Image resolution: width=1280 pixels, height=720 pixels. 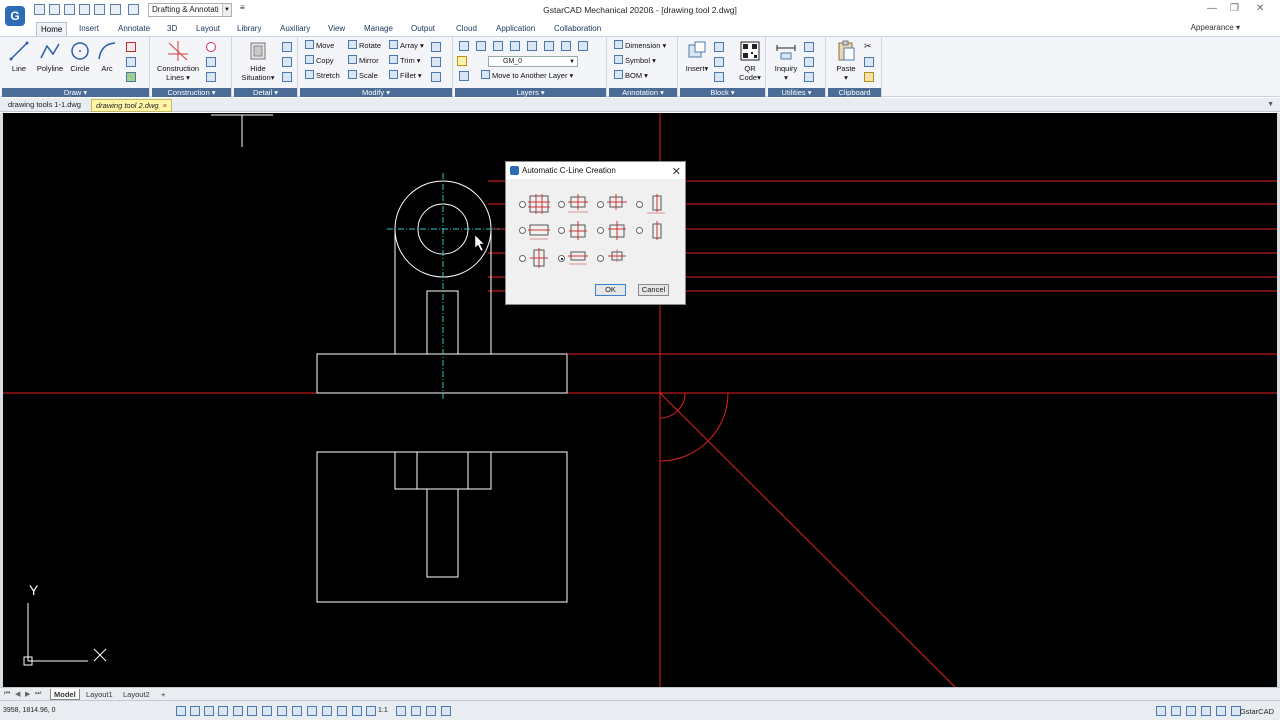 I want to click on match-properties-icon, so click(x=869, y=77).